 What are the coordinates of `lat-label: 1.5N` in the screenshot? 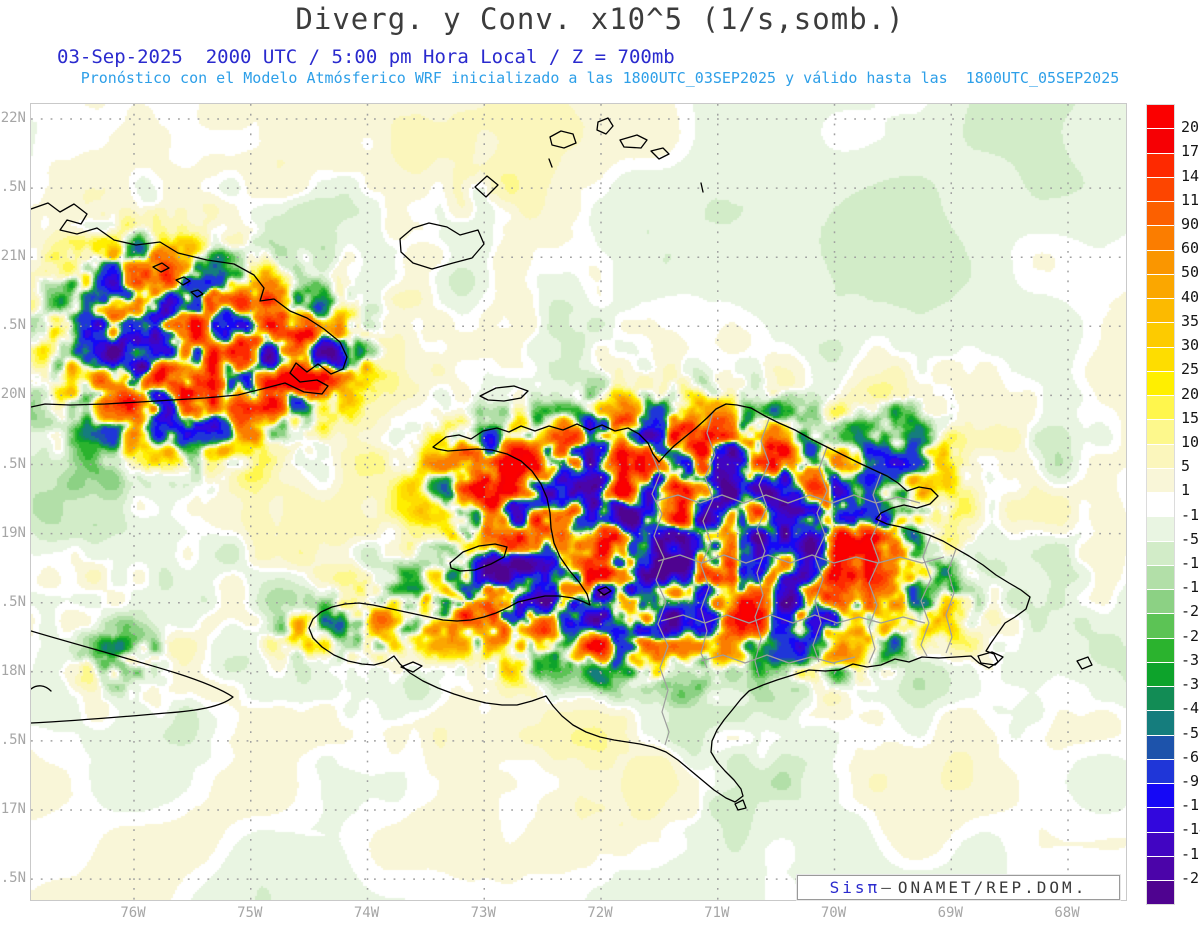 It's located at (13, 187).